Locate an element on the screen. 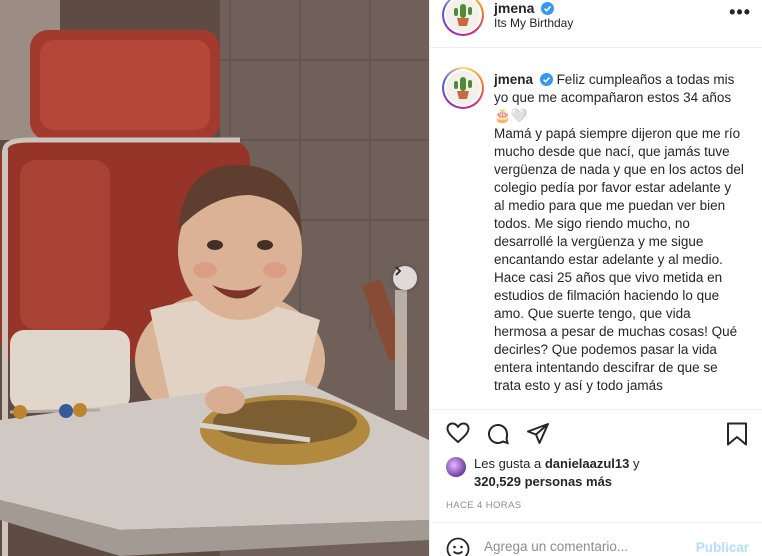 Image resolution: width=762 pixels, height=556 pixels. liker-avatar is located at coordinates (456, 467).